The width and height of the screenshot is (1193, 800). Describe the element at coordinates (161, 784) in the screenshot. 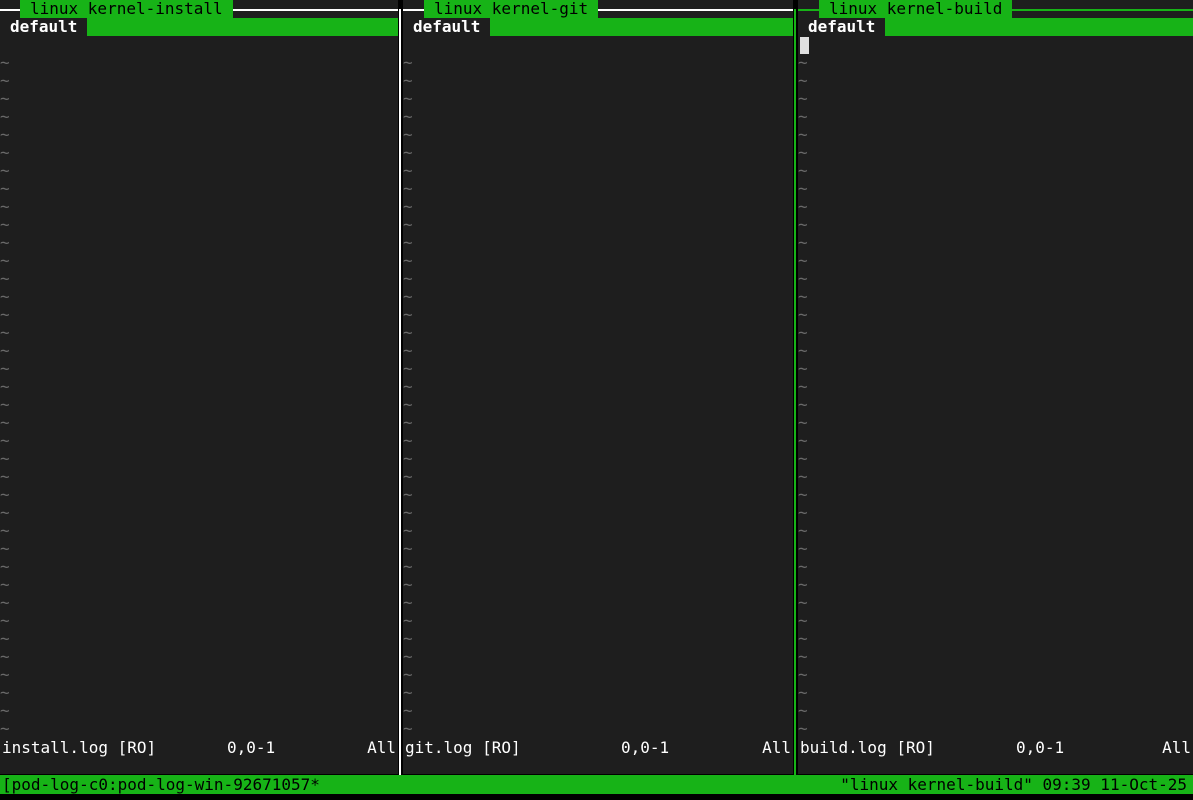

I see `tmux-session-window: [pod-log-c0:pod-log-win-92671057*` at that location.